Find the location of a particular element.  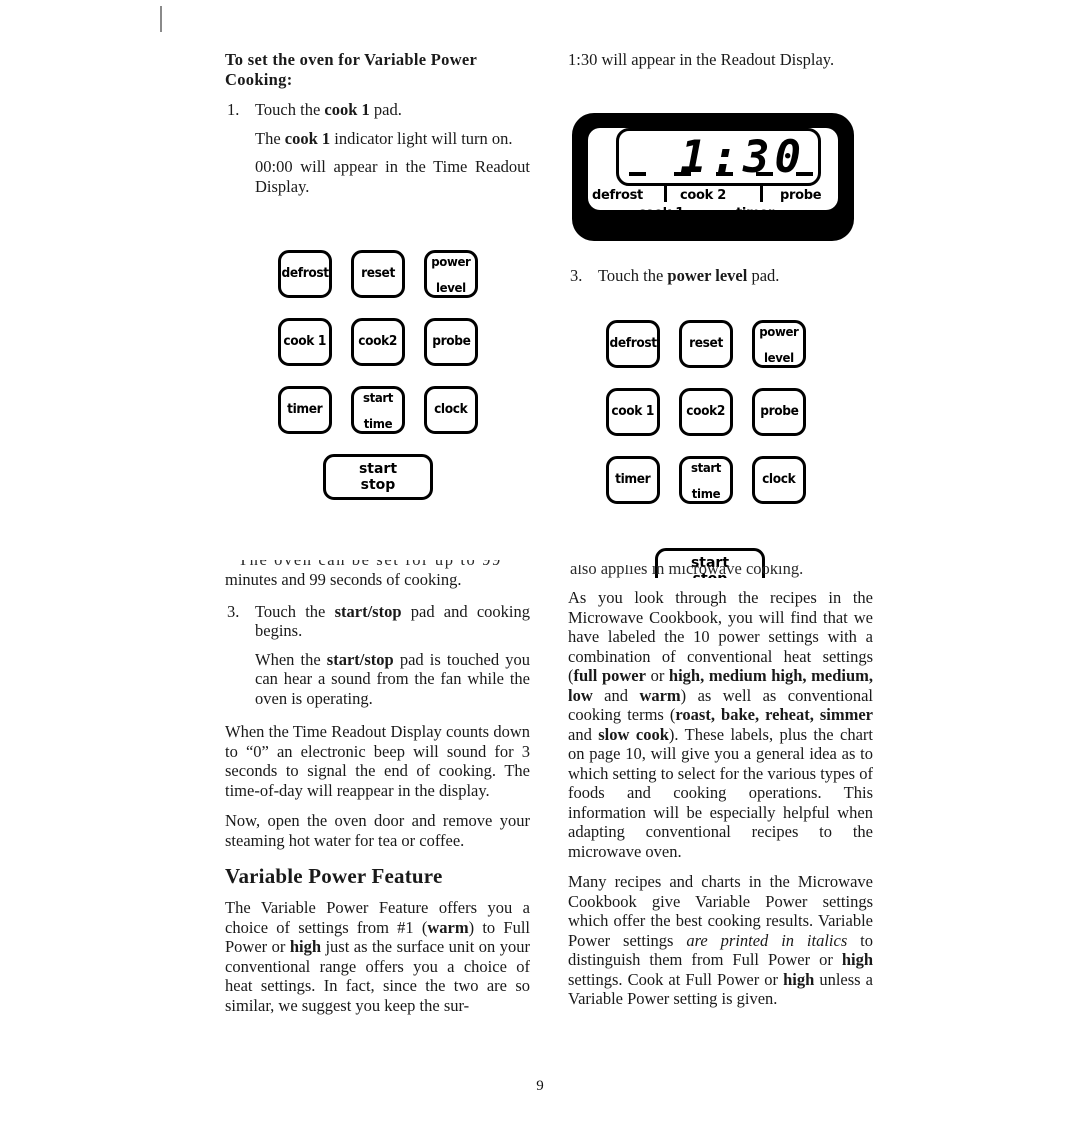

bold-term-full-power: full power is located at coordinates (609, 675).